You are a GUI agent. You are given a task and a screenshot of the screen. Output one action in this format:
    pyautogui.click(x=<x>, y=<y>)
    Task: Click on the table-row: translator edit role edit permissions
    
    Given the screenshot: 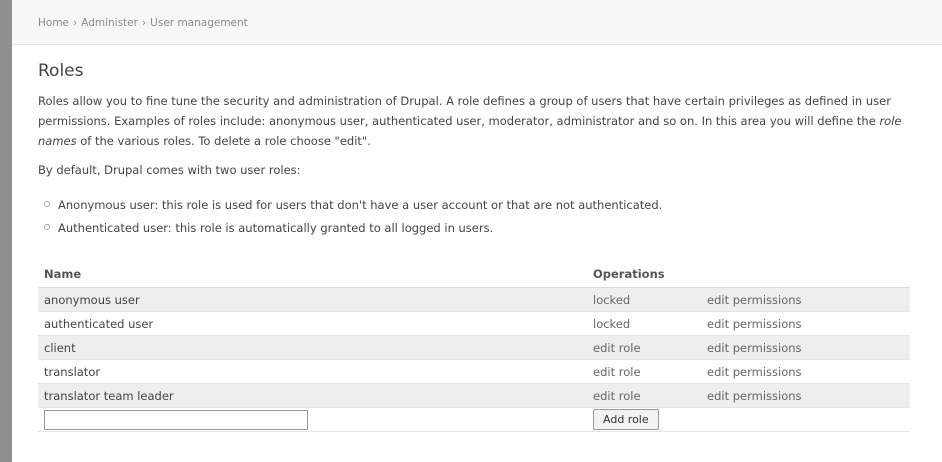 What is the action you would take?
    pyautogui.click(x=474, y=371)
    